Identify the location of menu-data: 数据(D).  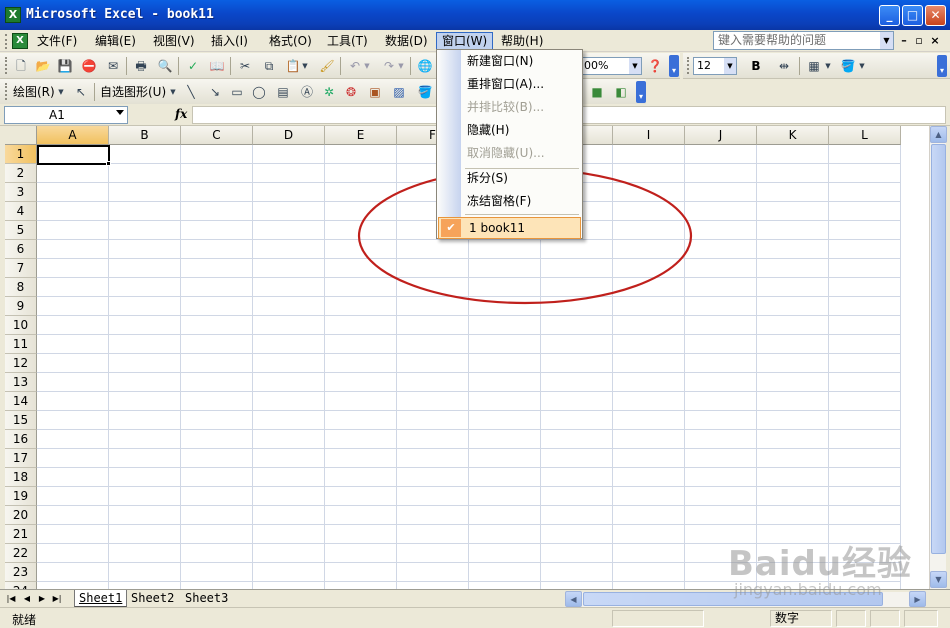
(406, 41).